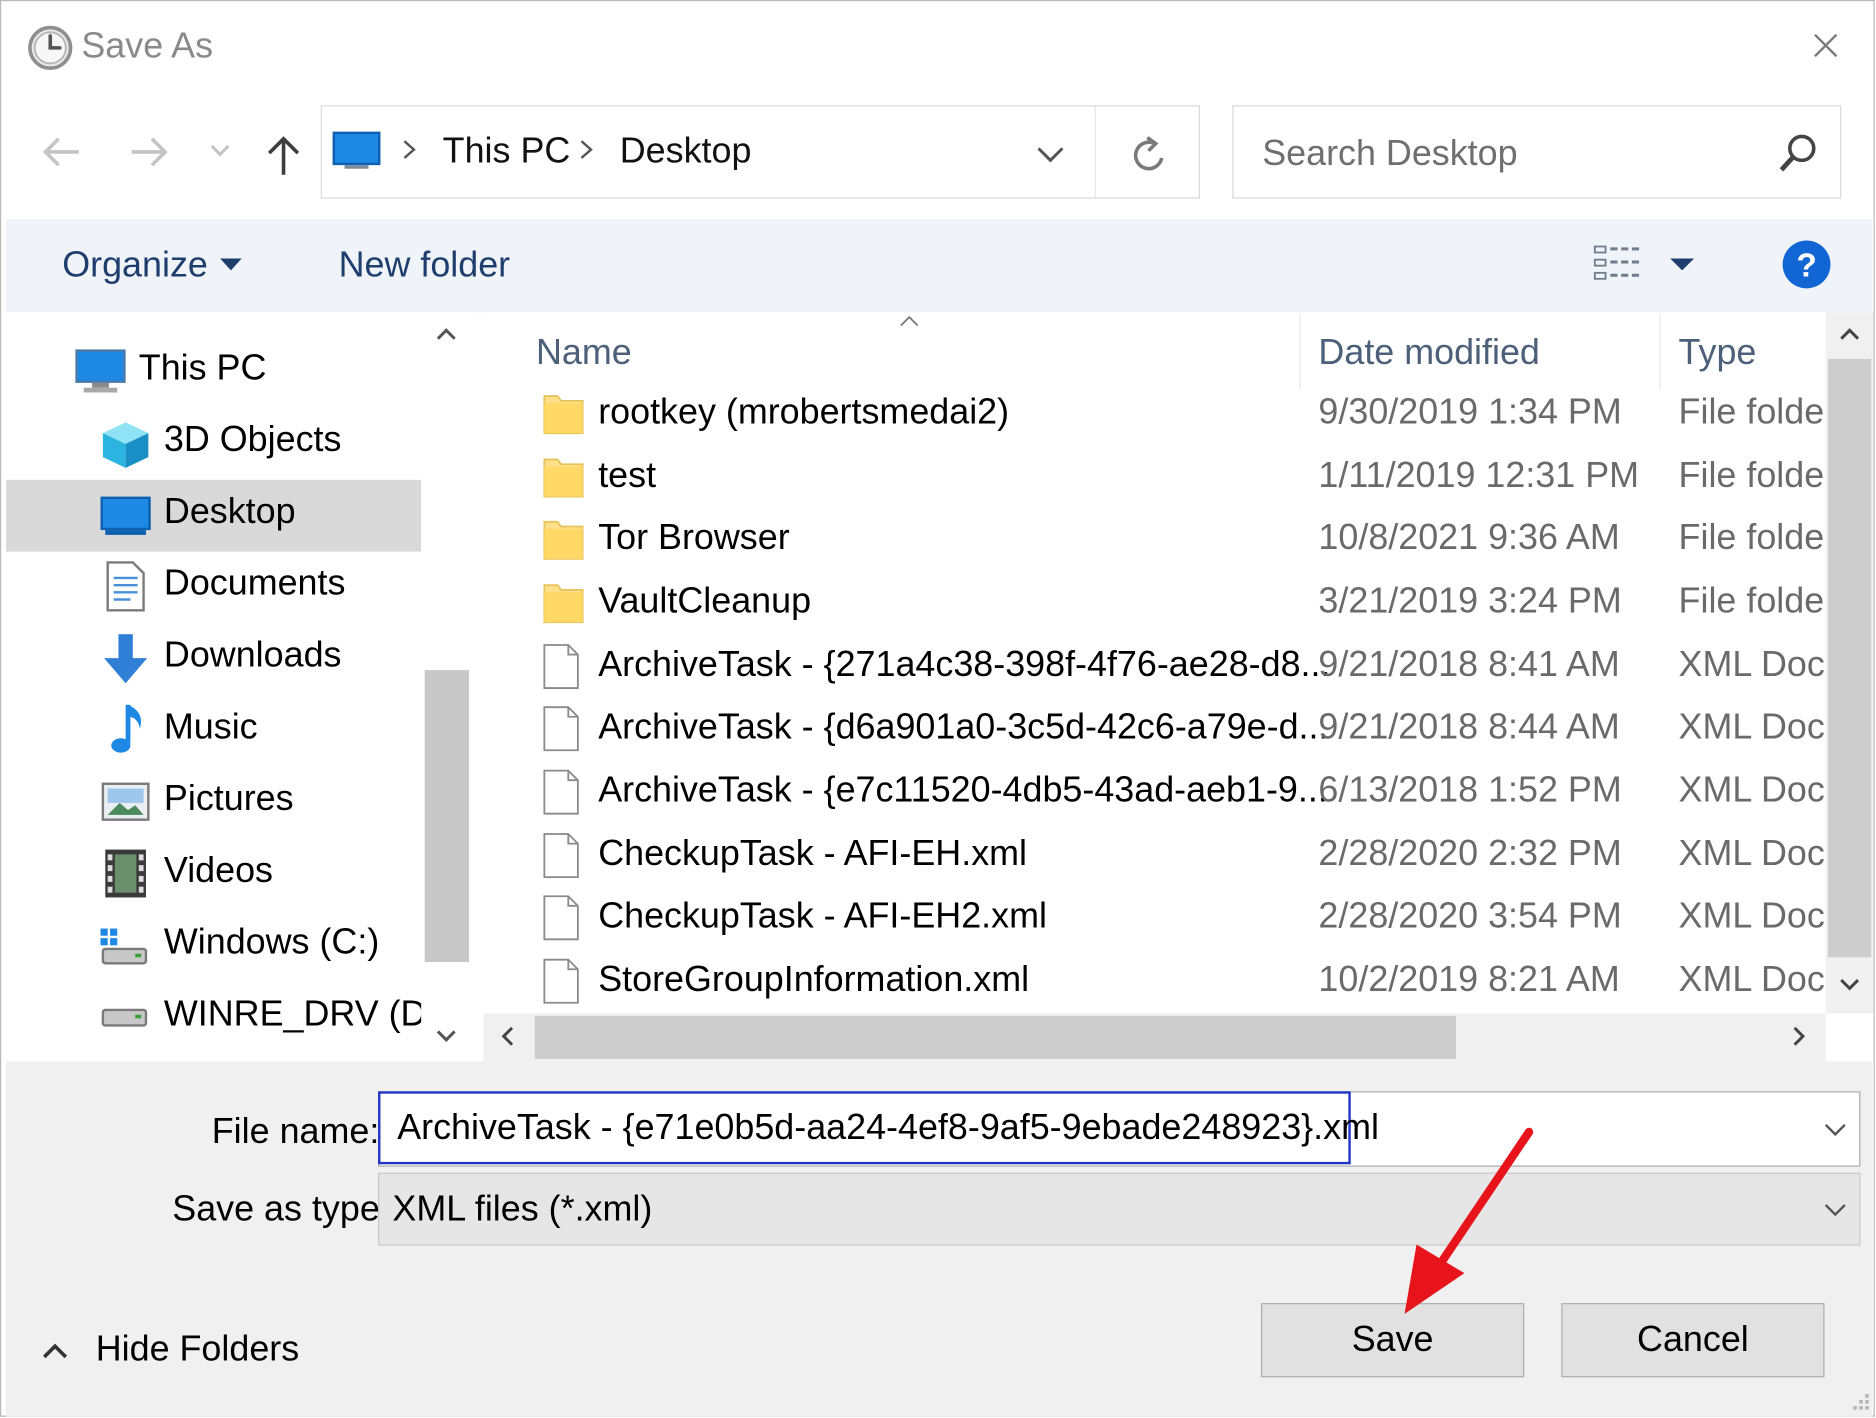  I want to click on nav-label: Desktop, so click(229, 511).